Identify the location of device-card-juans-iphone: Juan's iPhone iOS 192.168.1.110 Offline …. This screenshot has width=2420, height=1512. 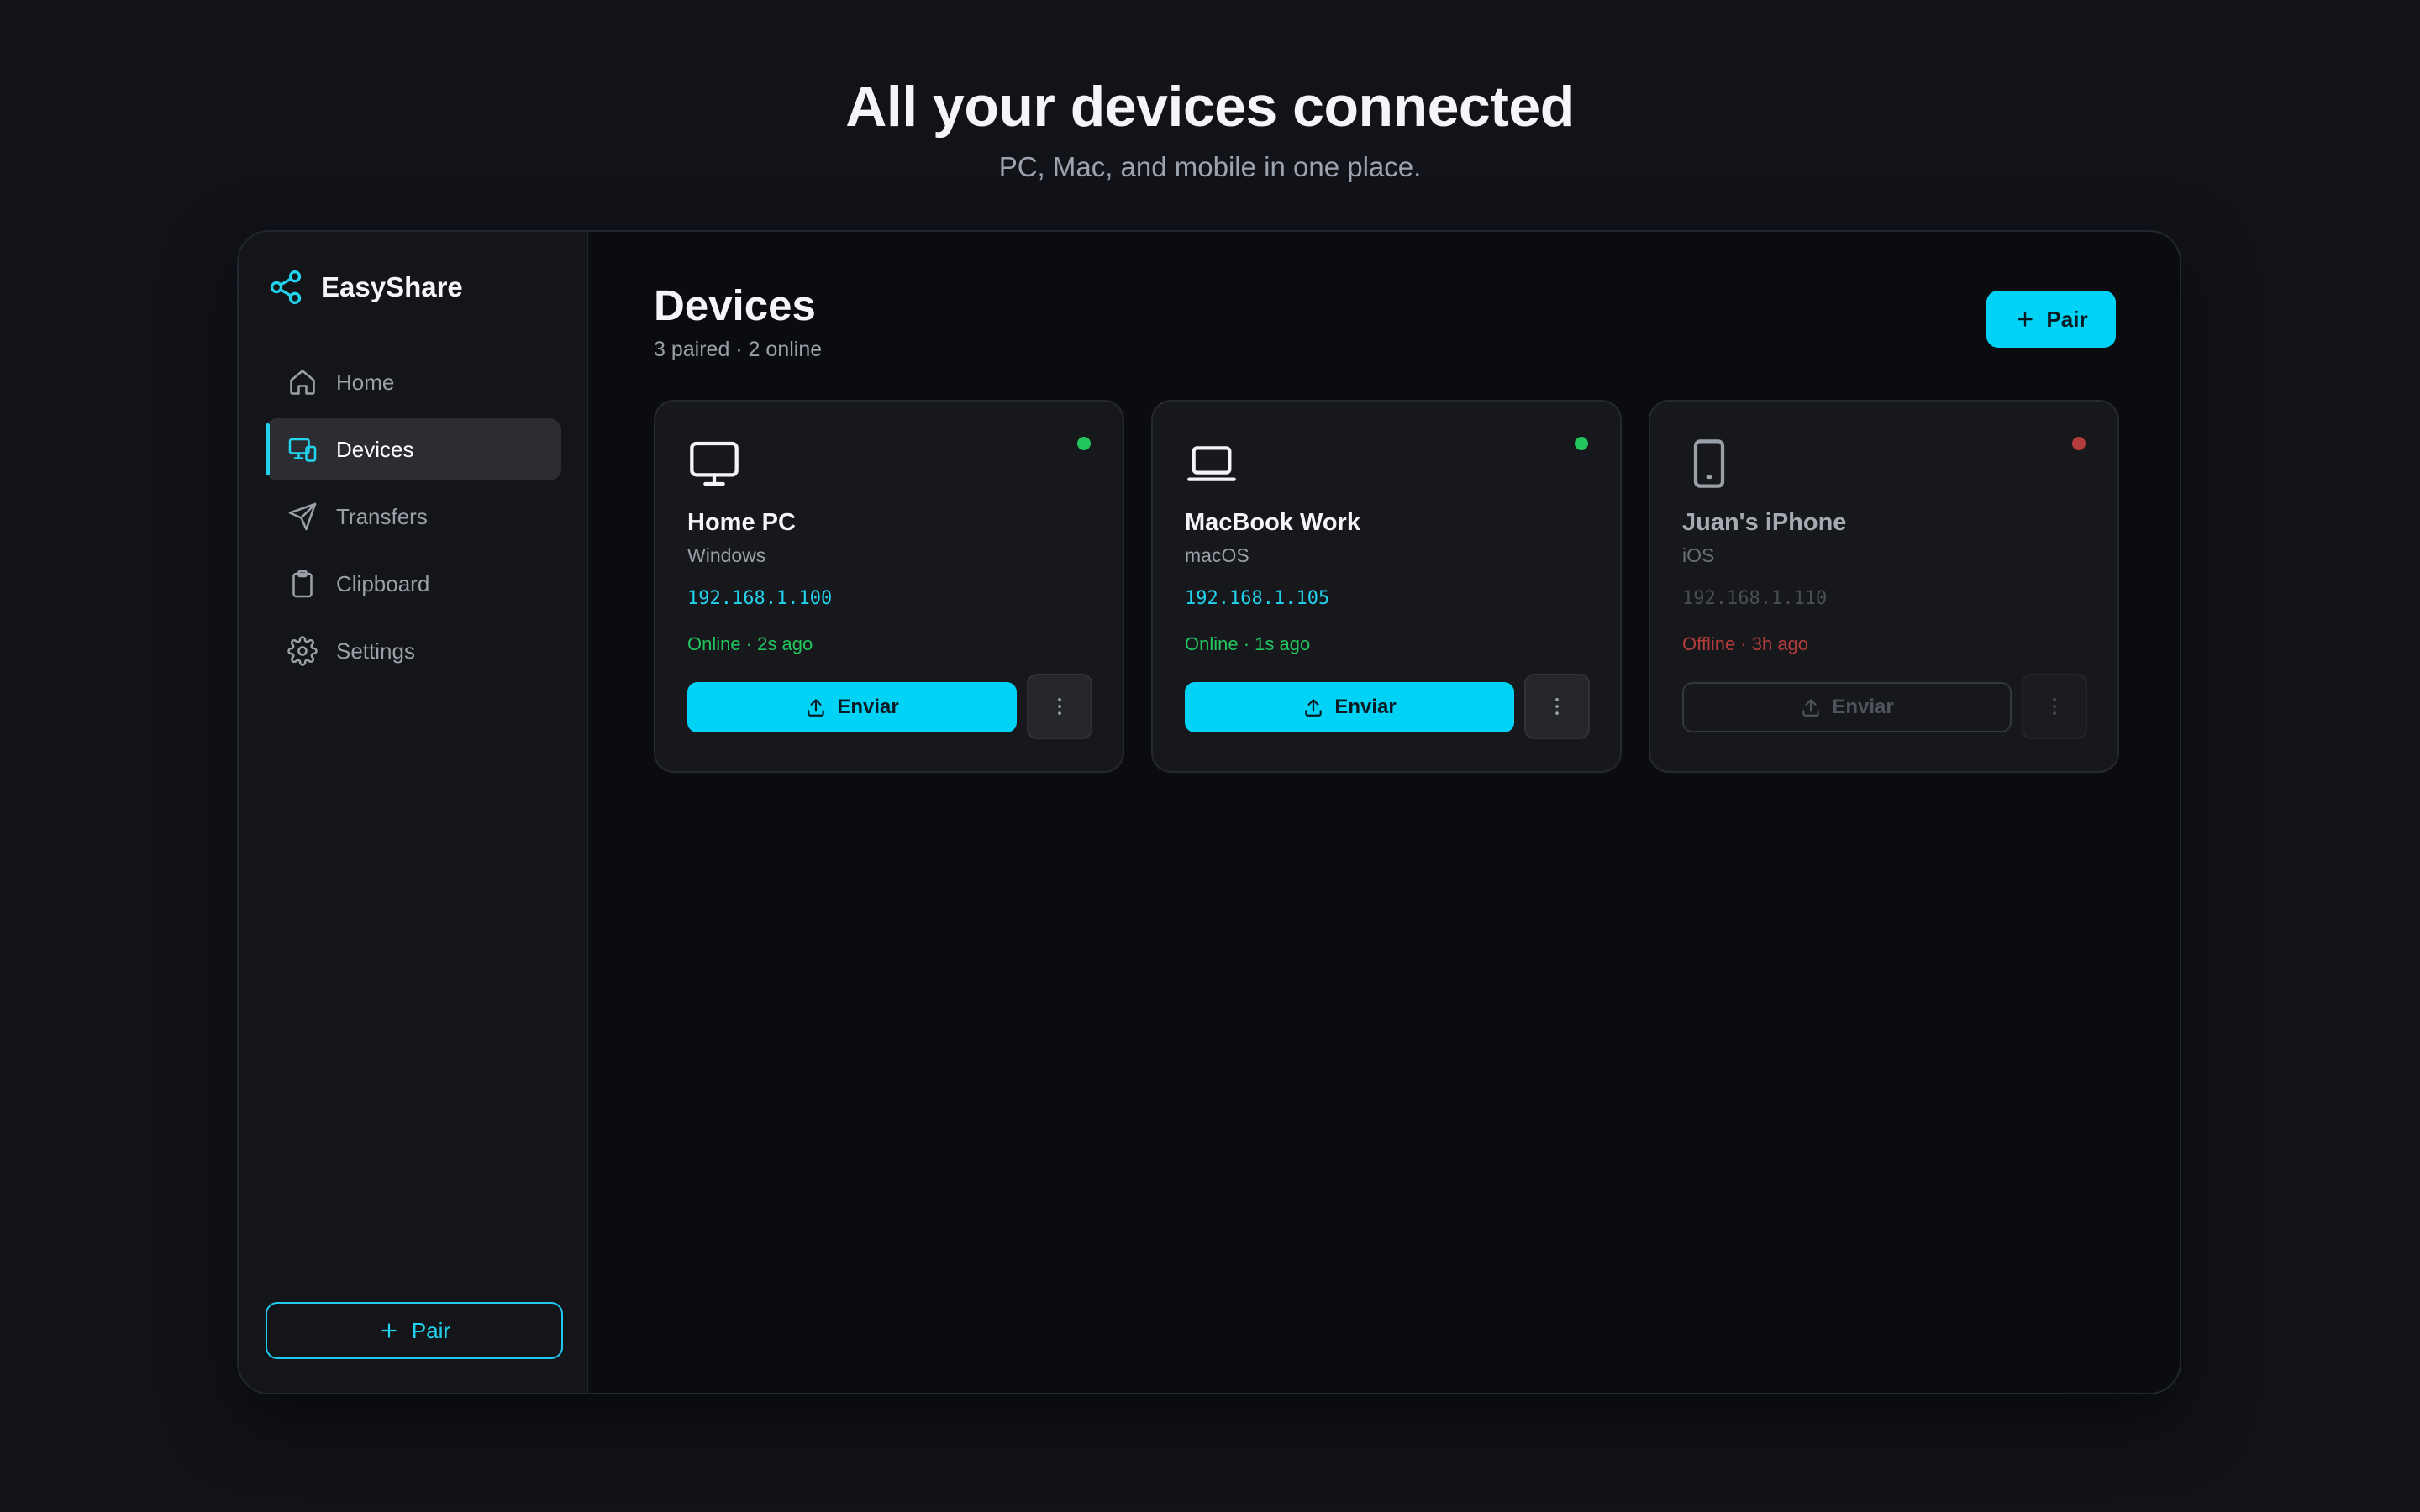
(1884, 586).